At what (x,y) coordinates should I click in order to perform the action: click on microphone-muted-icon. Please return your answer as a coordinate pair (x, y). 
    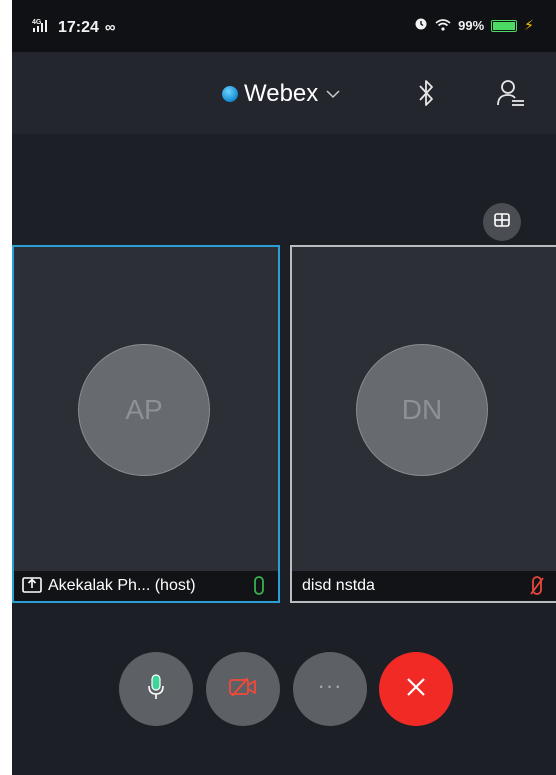
    Looking at the image, I should click on (537, 588).